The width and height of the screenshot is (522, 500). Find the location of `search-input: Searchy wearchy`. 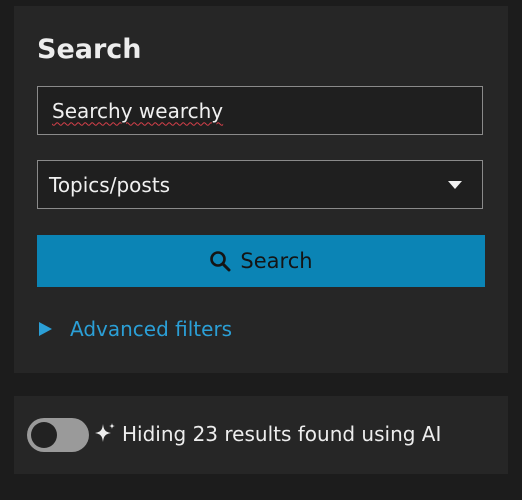

search-input: Searchy wearchy is located at coordinates (260, 110).